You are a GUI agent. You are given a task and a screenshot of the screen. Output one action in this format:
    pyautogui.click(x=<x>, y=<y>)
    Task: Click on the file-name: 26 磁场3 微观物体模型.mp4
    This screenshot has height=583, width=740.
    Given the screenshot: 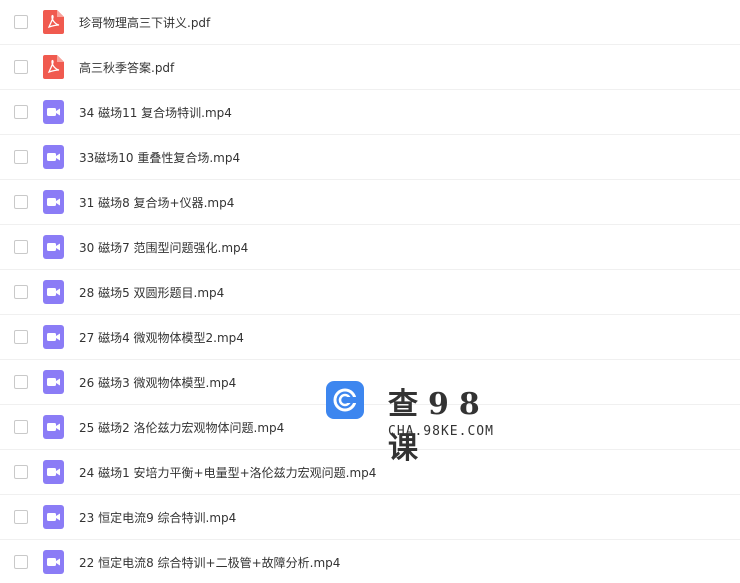 What is the action you would take?
    pyautogui.click(x=157, y=382)
    